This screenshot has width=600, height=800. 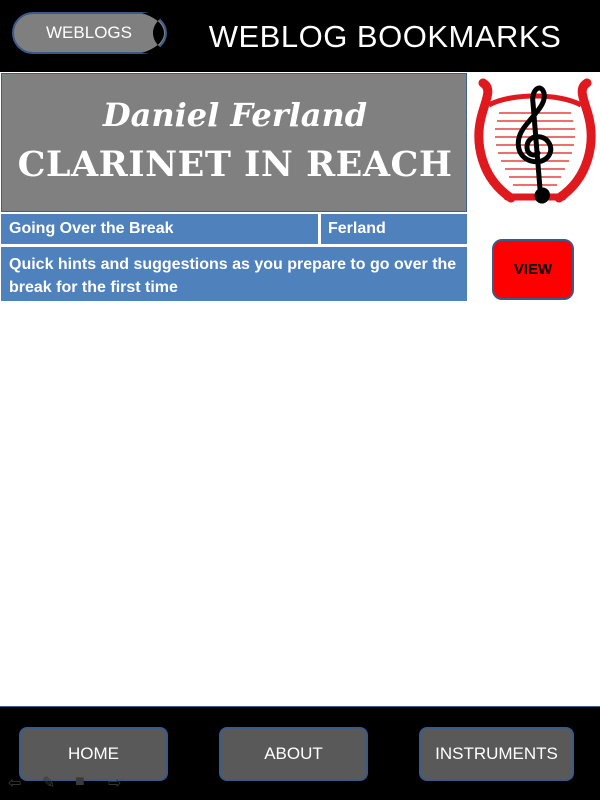 I want to click on back-arrow-icon: ⇦, so click(x=14, y=783).